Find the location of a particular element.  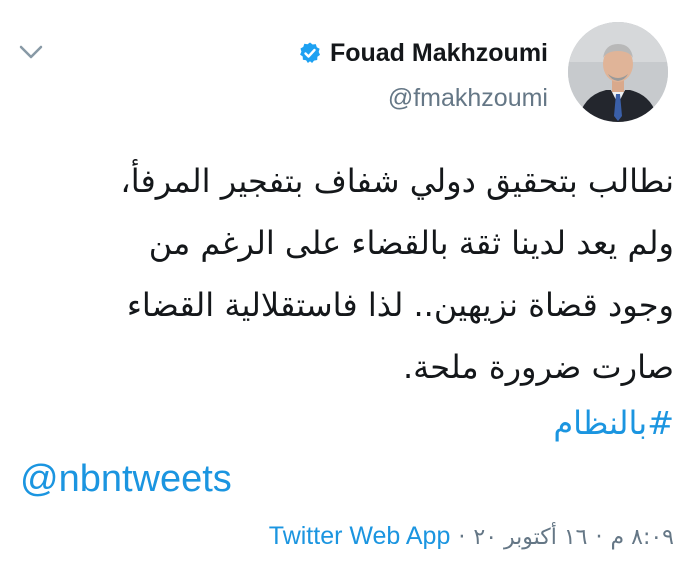

tweet-text-line: صارت ضرورة ملحة. is located at coordinates (538, 367).